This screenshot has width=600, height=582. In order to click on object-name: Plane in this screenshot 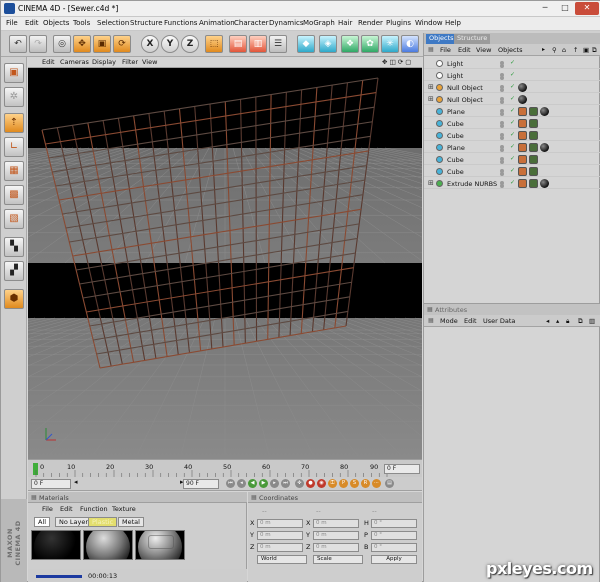, I will do `click(456, 112)`.